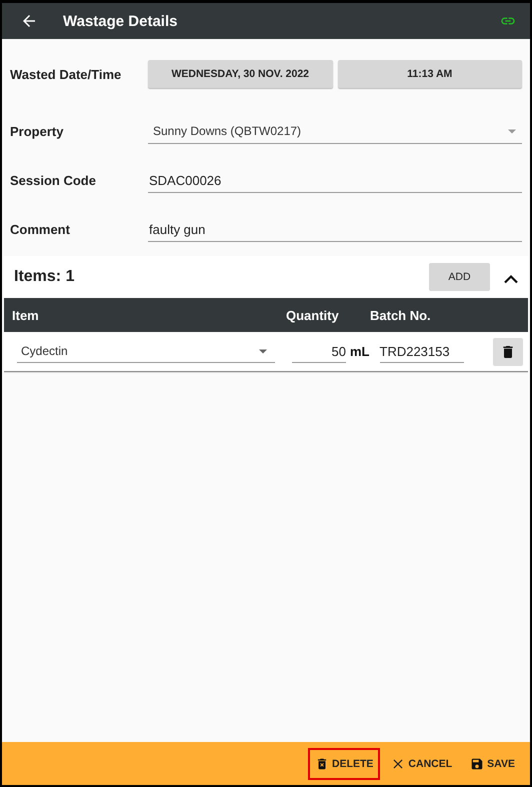 The width and height of the screenshot is (532, 787). I want to click on column-header: Item, so click(25, 315).